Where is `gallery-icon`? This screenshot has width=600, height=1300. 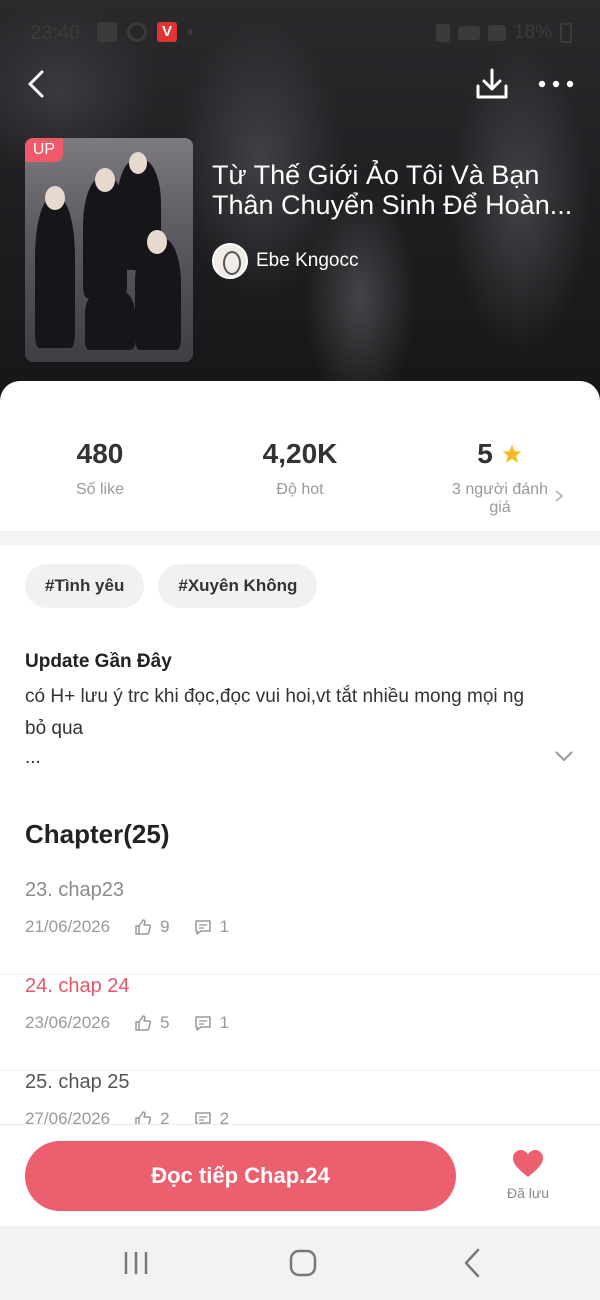 gallery-icon is located at coordinates (107, 32).